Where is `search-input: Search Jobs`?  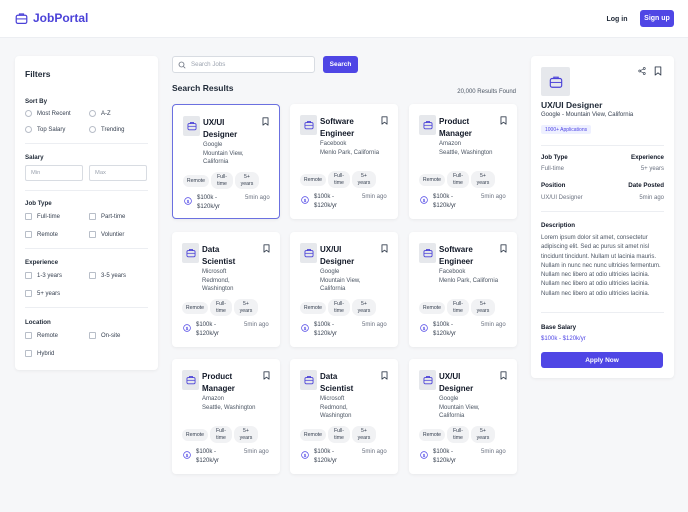 search-input: Search Jobs is located at coordinates (243, 64).